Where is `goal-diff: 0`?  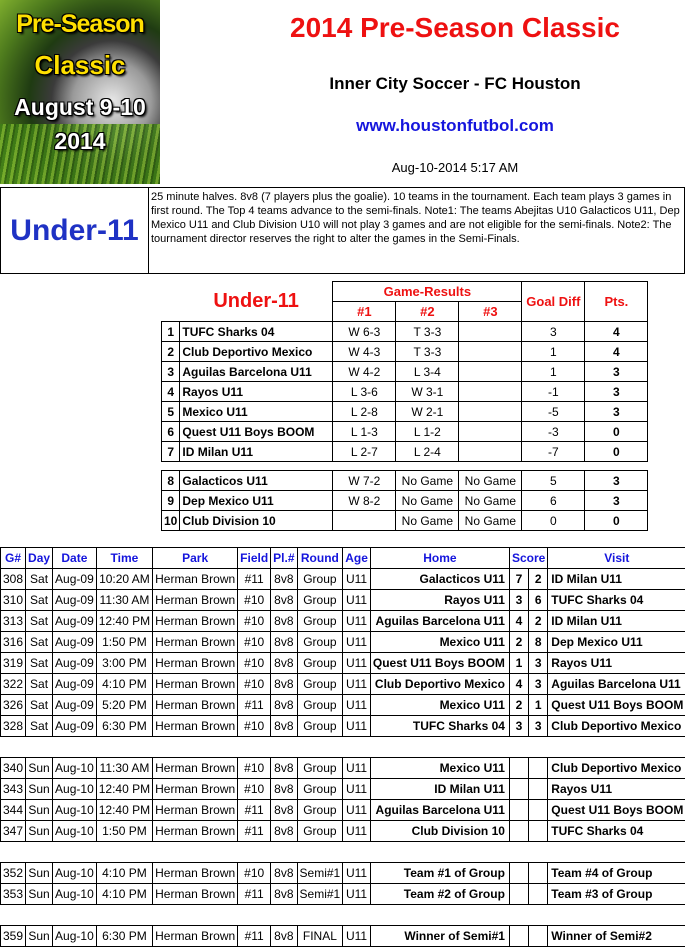
goal-diff: 0 is located at coordinates (553, 521).